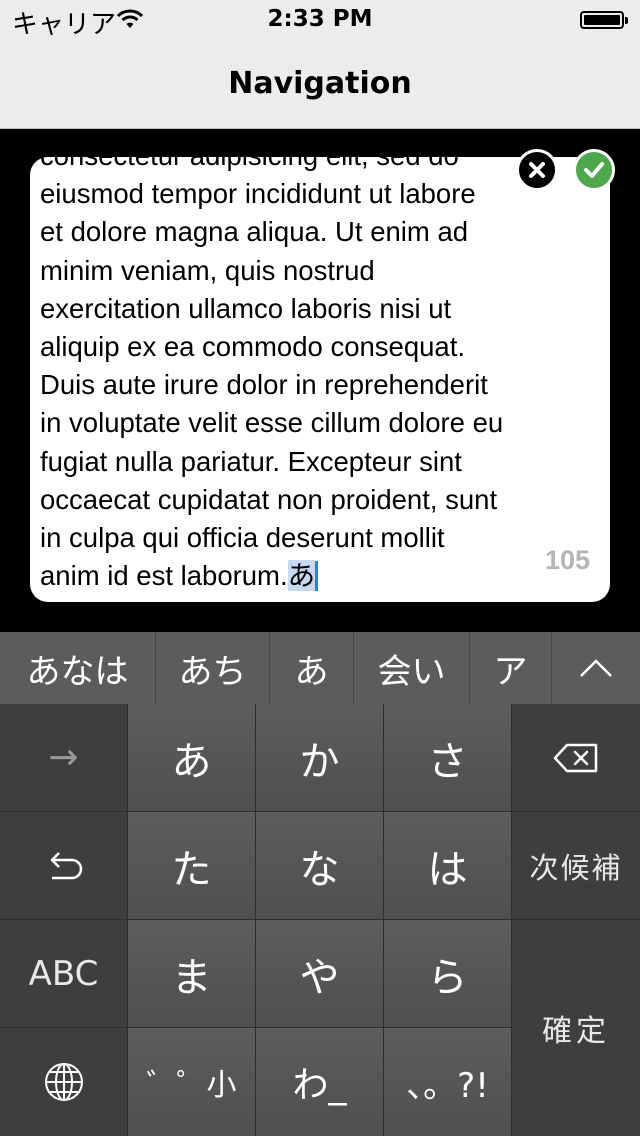  I want to click on done-button, so click(594, 170).